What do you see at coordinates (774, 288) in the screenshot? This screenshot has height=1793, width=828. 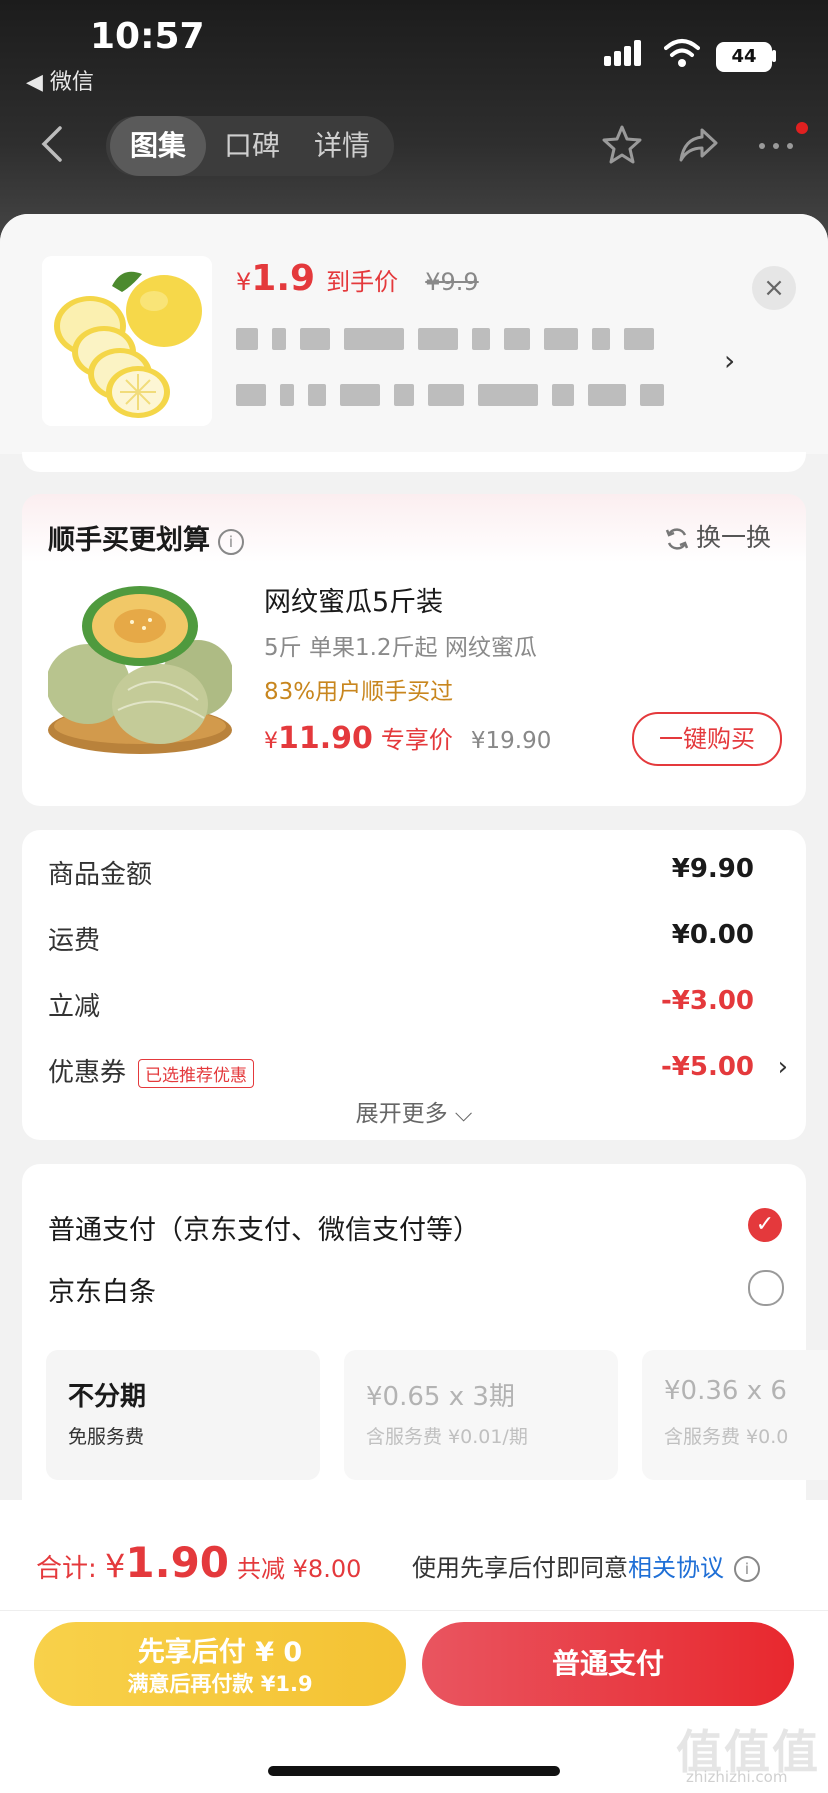 I see `close-icon: ×` at bounding box center [774, 288].